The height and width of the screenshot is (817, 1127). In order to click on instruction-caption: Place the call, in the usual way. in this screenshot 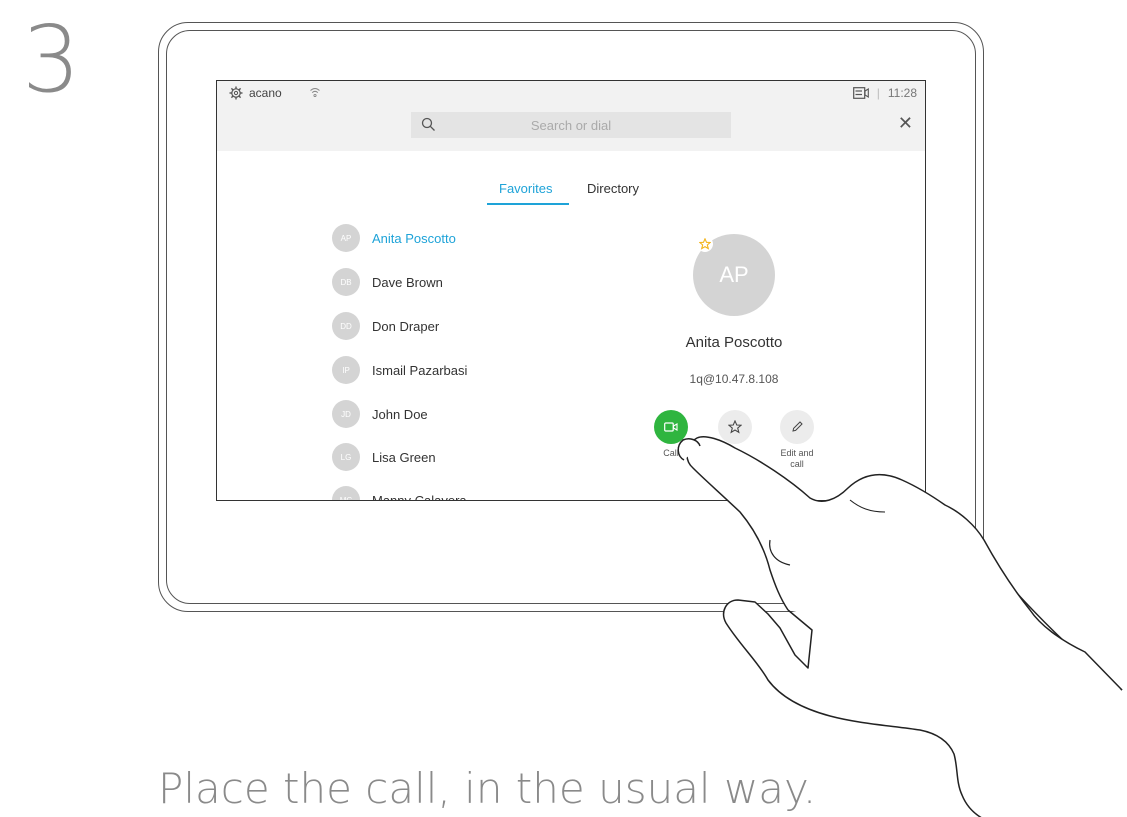, I will do `click(487, 788)`.